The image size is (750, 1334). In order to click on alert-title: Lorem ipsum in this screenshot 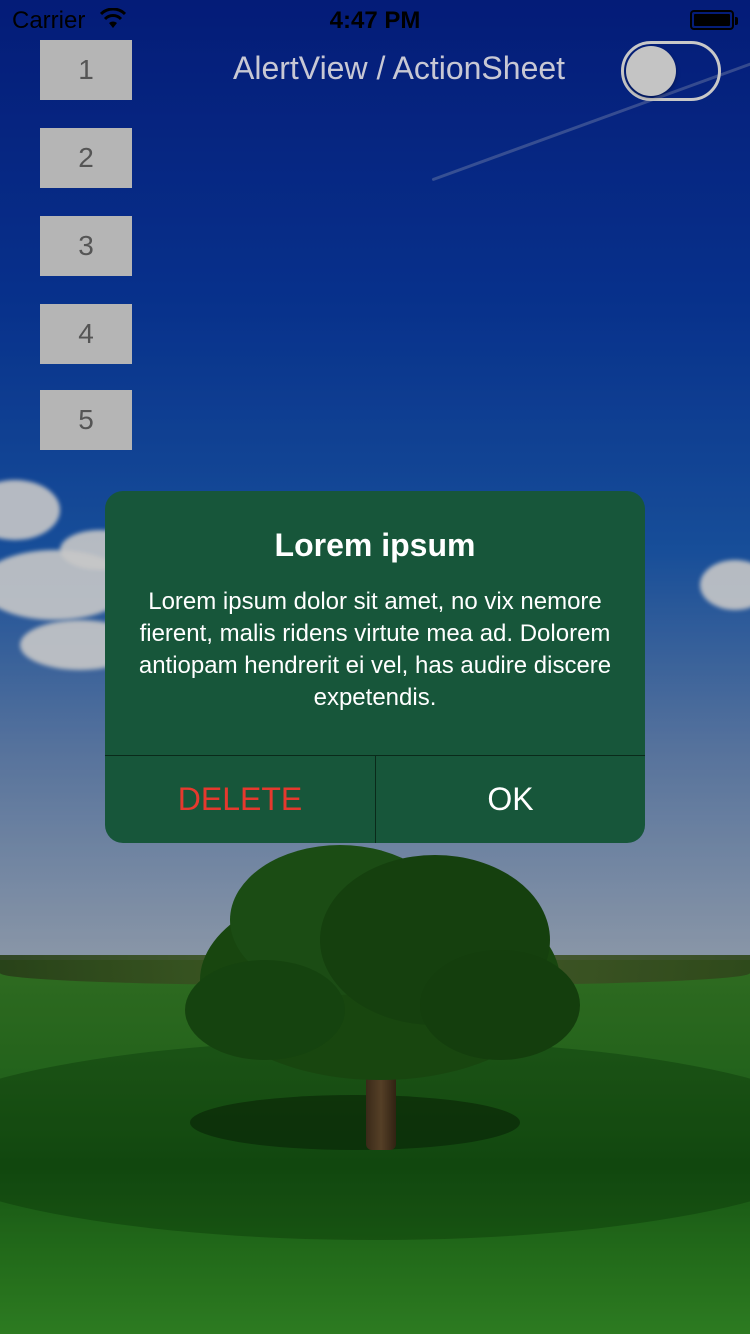, I will do `click(375, 545)`.